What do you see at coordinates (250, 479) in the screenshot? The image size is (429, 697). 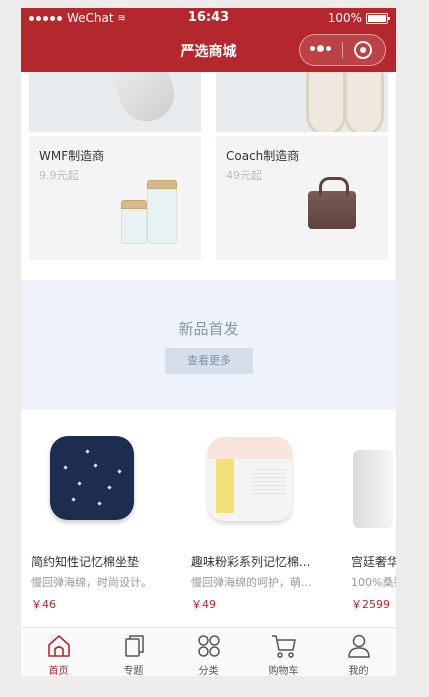 I see `pastel-cushion-image` at bounding box center [250, 479].